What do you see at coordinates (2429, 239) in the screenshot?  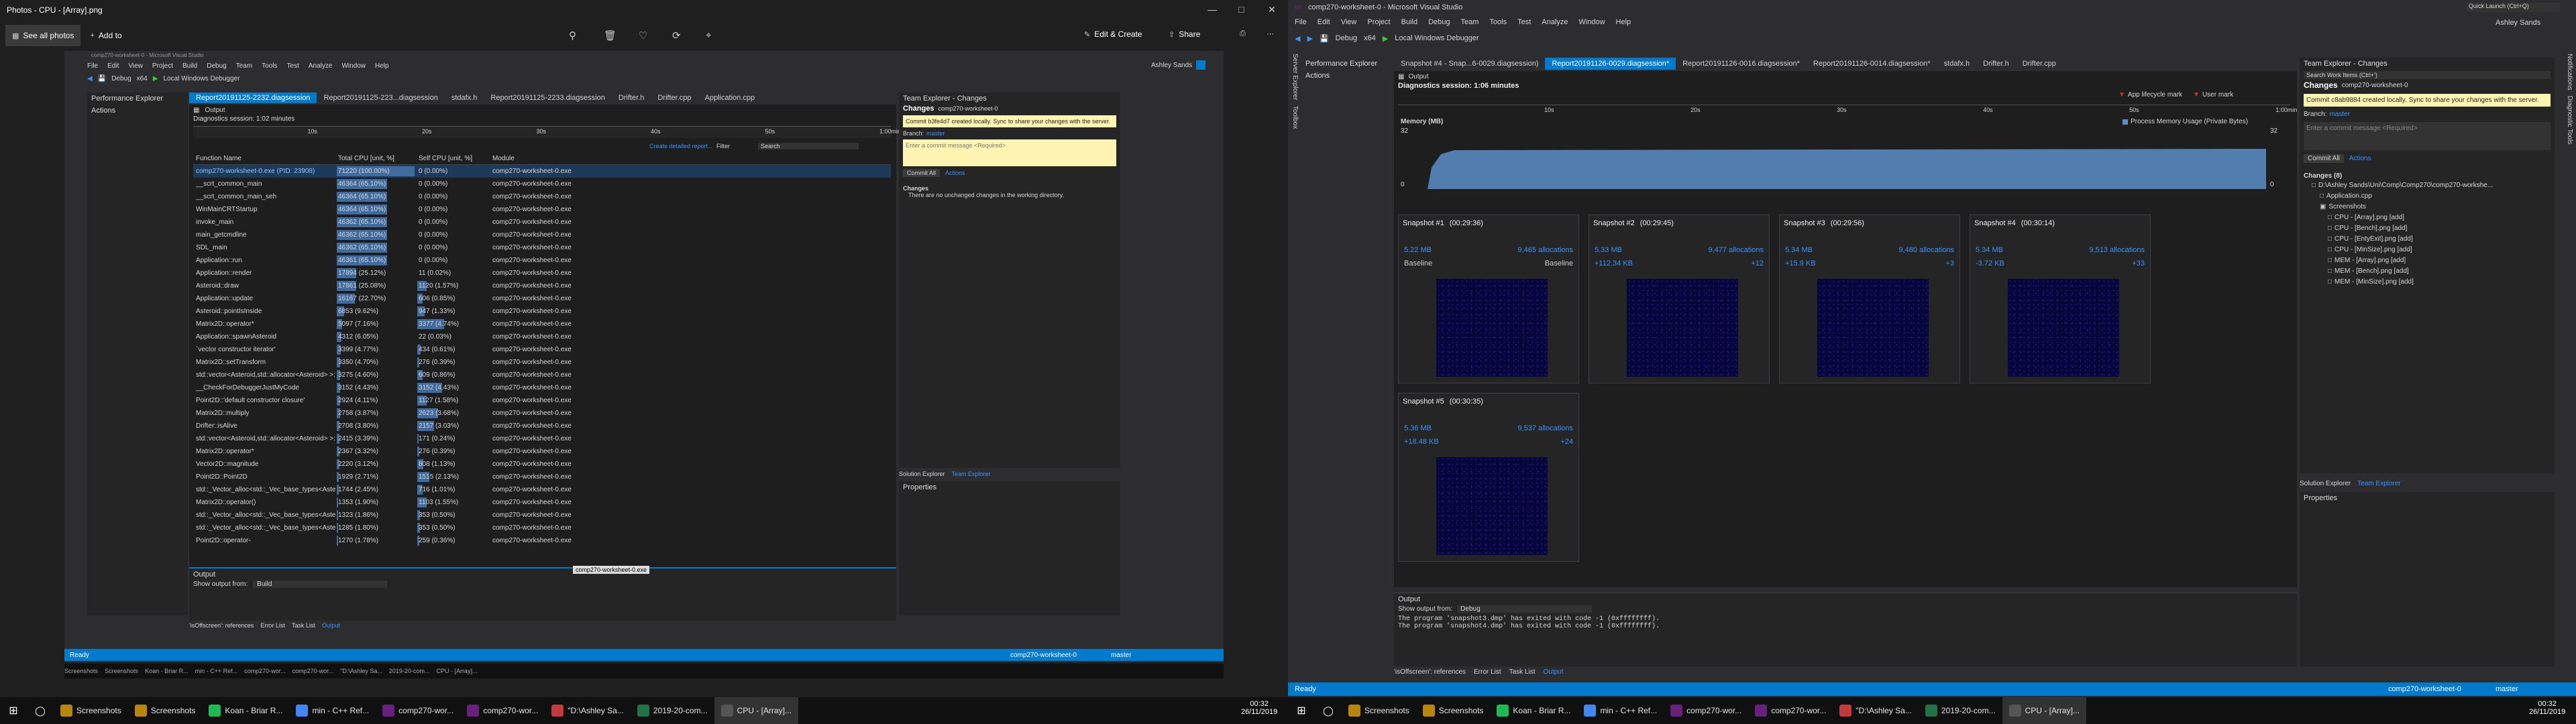 I see `tree-item: □ CPU - [EntyExit].png [add]` at bounding box center [2429, 239].